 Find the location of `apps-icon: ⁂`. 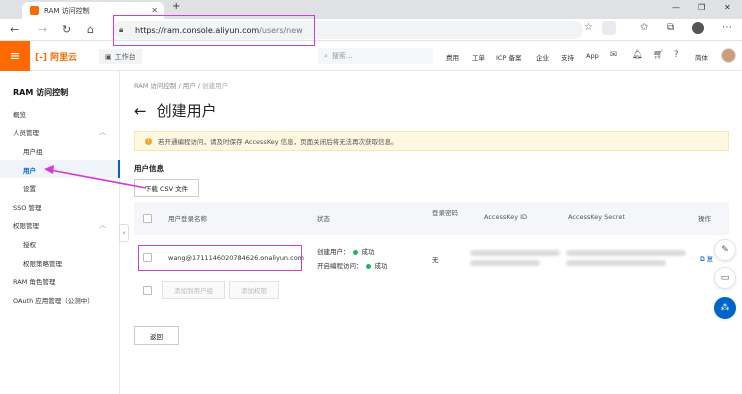

apps-icon: ⁂ is located at coordinates (725, 308).